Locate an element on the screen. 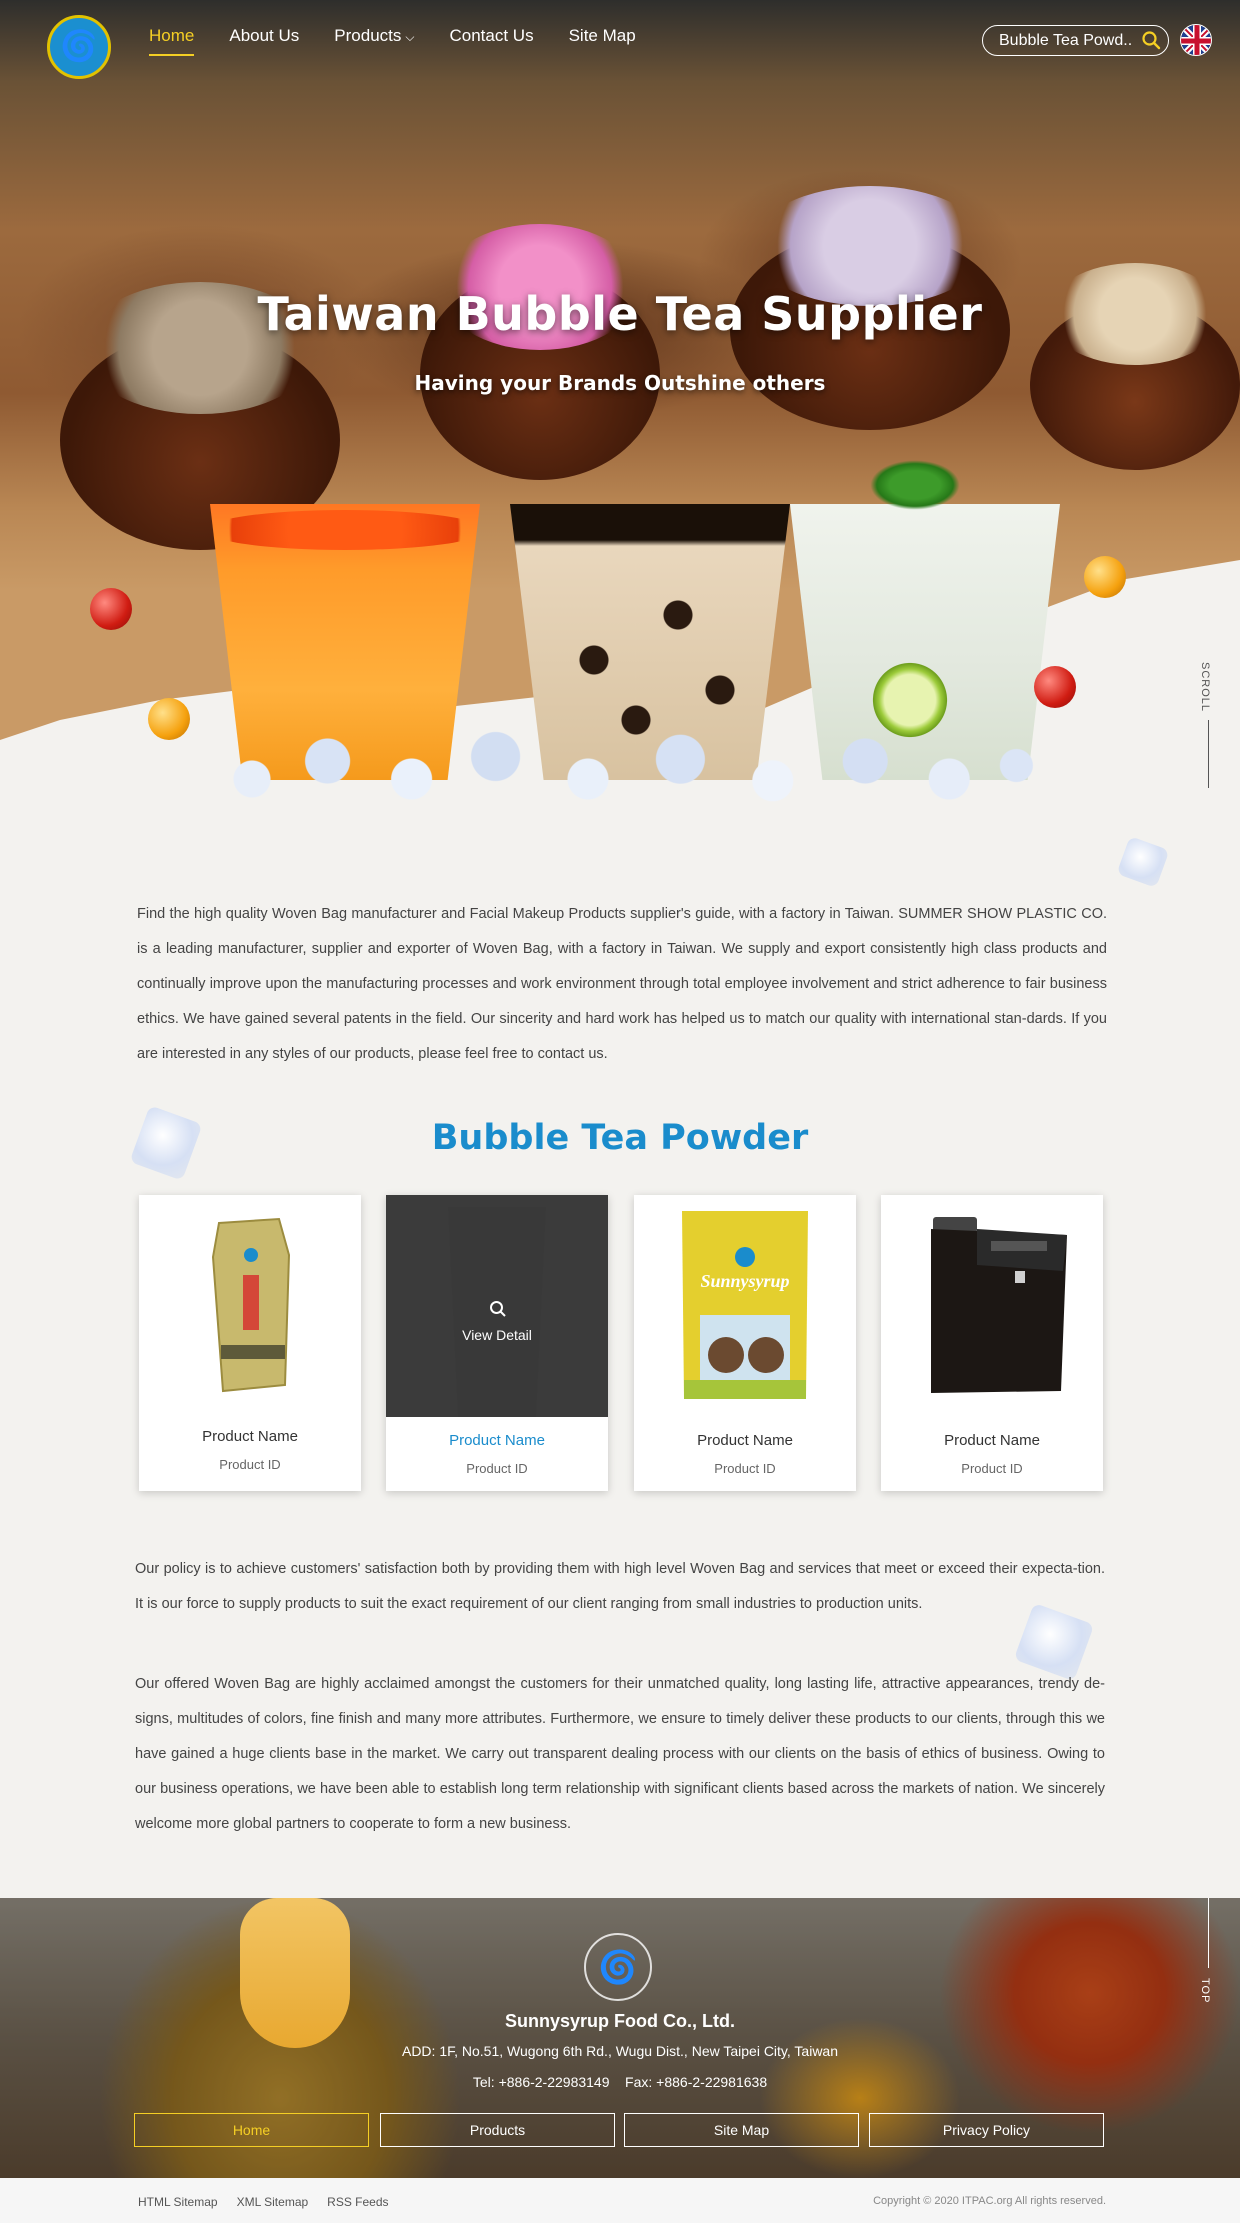 Image resolution: width=1240 pixels, height=2223 pixels. footer-link-privacy-policy: Privacy Policy is located at coordinates (986, 2130).